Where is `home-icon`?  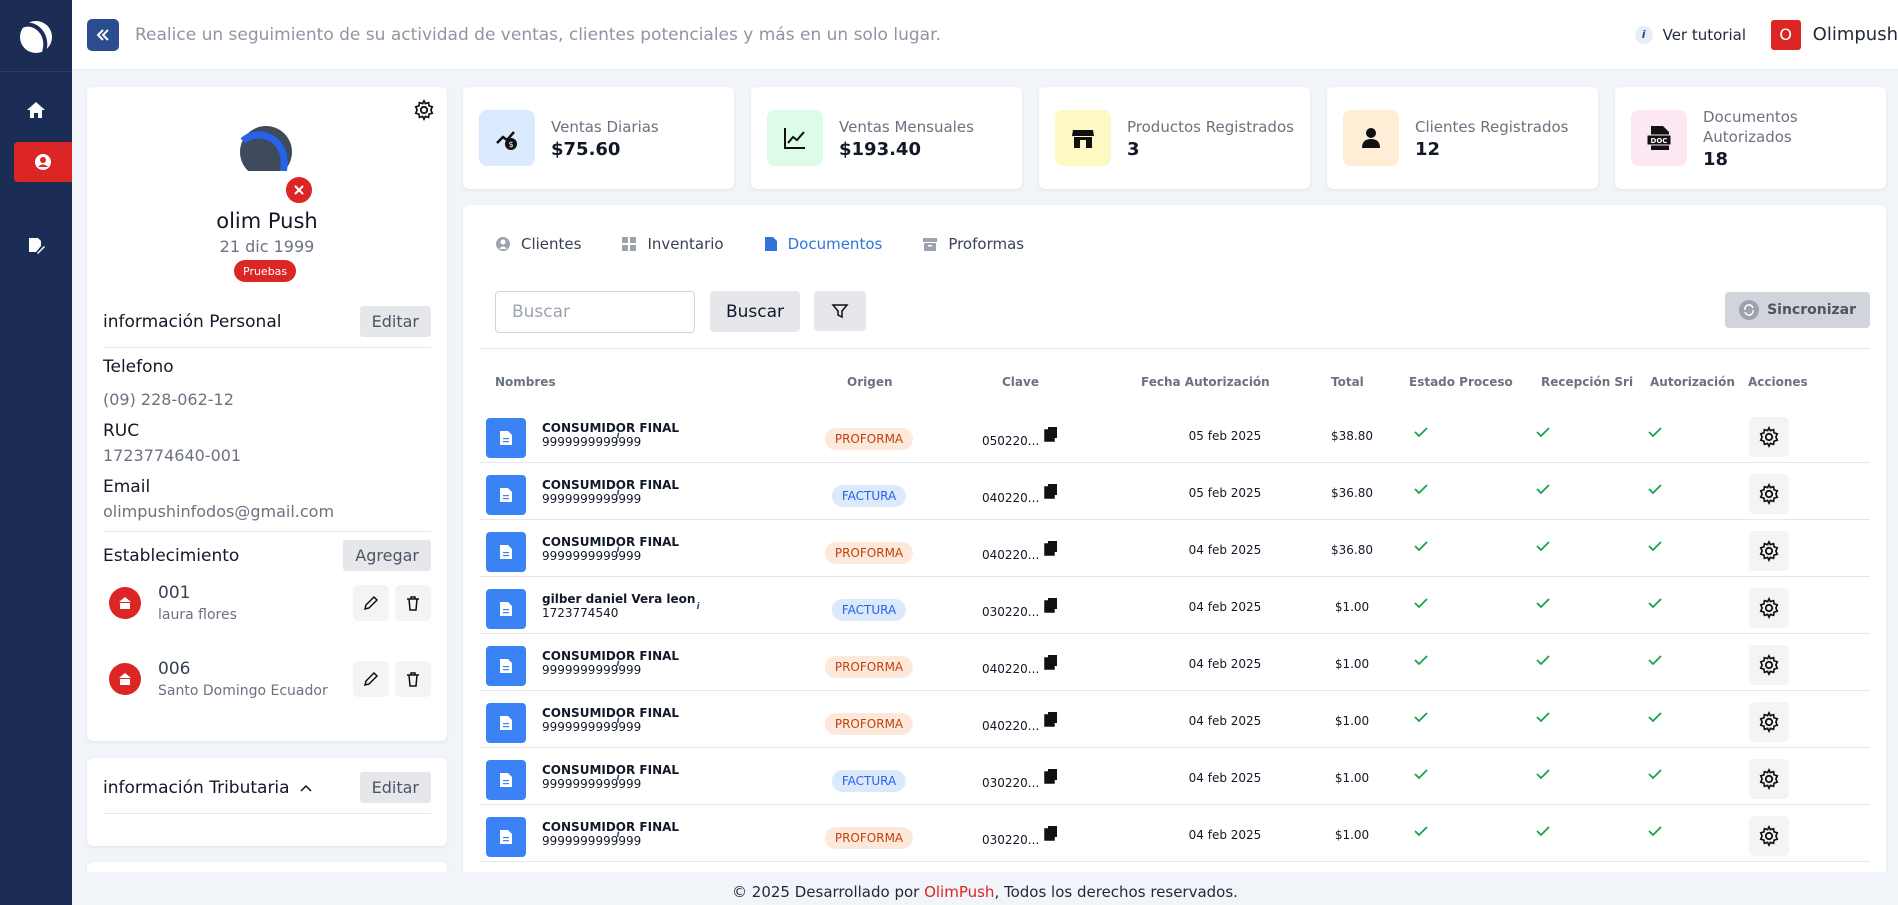 home-icon is located at coordinates (36, 110).